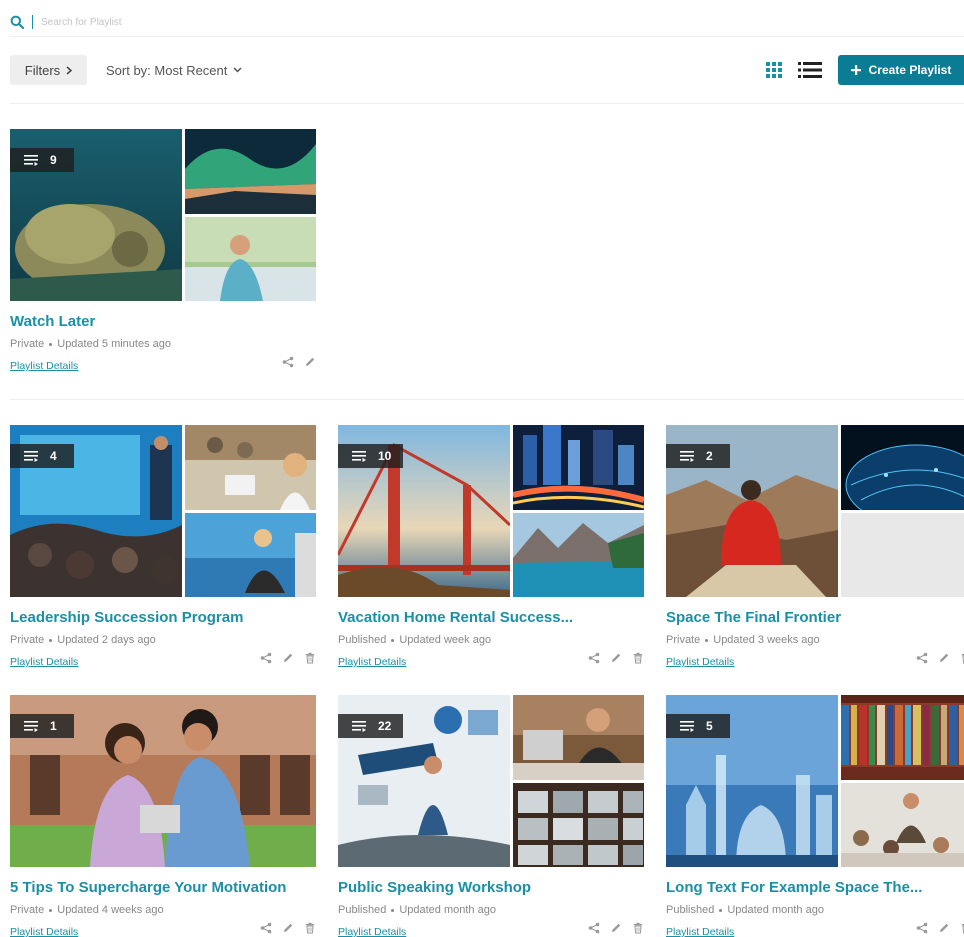 This screenshot has height=937, width=964. Describe the element at coordinates (910, 70) in the screenshot. I see `create-playlist-label: Create Playlist` at that location.